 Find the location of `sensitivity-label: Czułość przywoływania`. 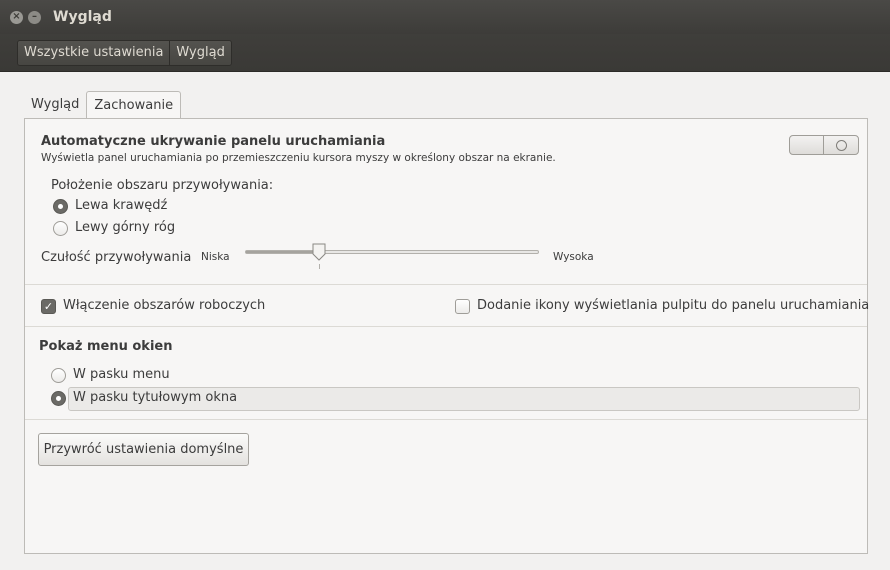

sensitivity-label: Czułość przywoływania is located at coordinates (116, 257).